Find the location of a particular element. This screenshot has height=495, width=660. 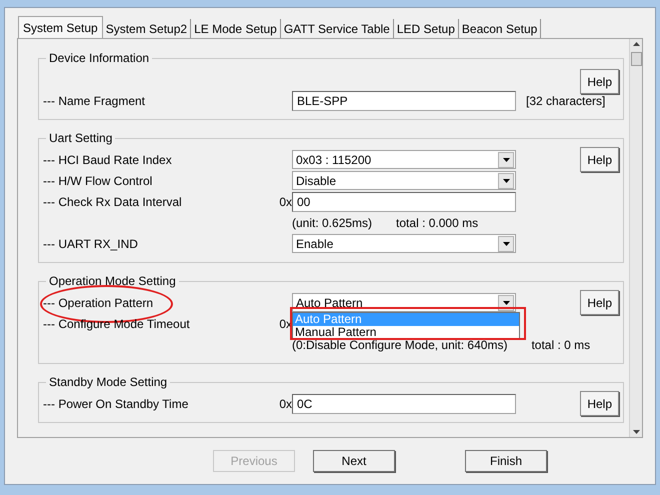

length-hint: [32 characters] is located at coordinates (566, 101).